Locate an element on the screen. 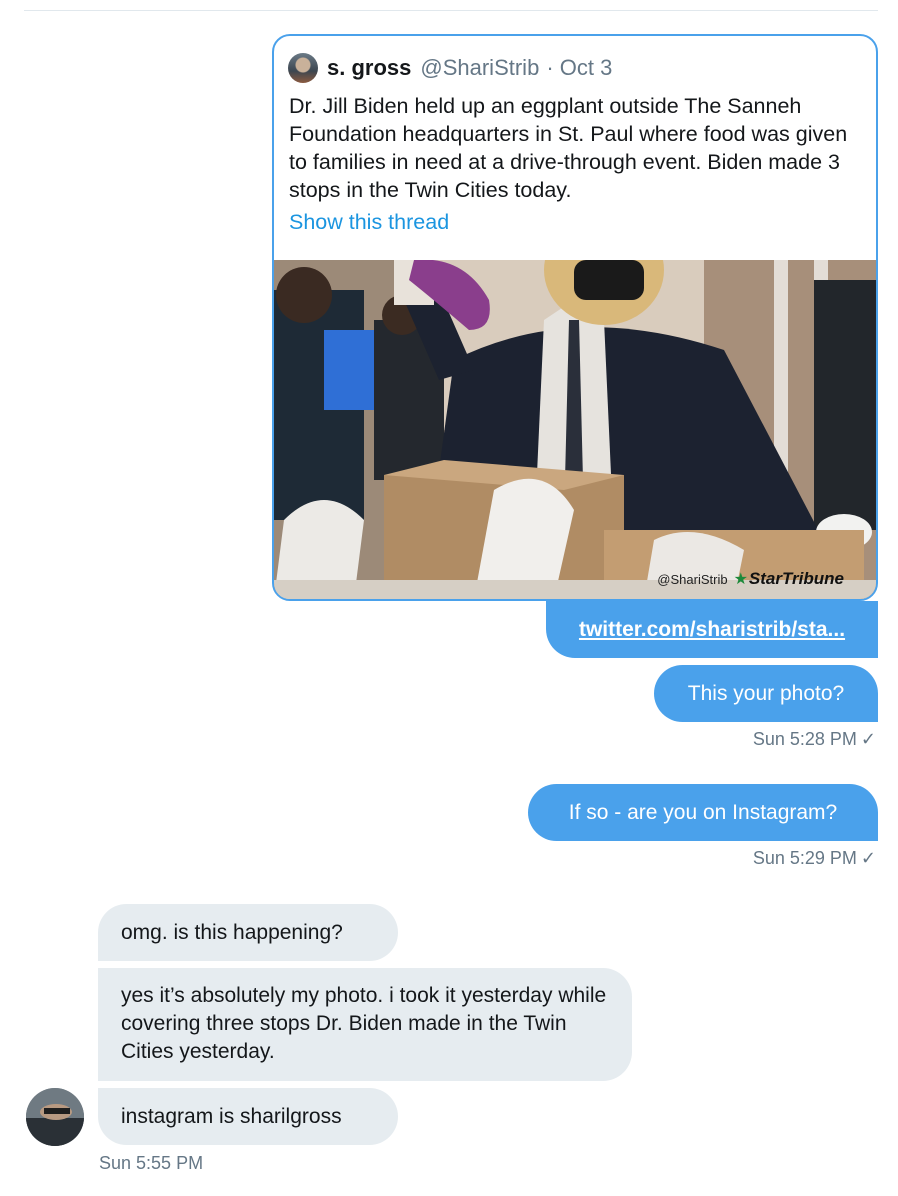 Image resolution: width=898 pixels, height=1196 pixels. quoted-tweet-header: s. gross @ShariStrib · Oct 3 is located at coordinates (450, 68).